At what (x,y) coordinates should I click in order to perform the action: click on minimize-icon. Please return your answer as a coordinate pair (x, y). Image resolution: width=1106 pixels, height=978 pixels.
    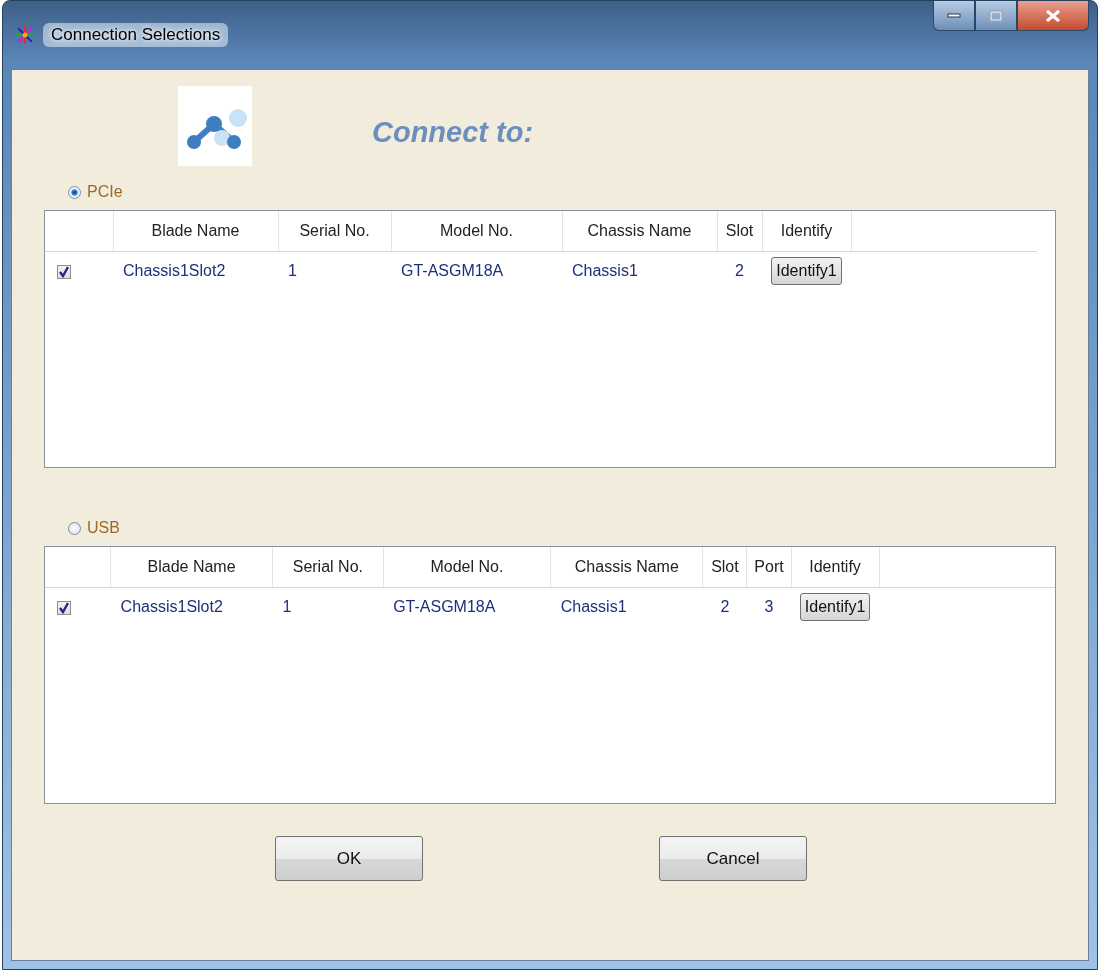
    Looking at the image, I should click on (954, 15).